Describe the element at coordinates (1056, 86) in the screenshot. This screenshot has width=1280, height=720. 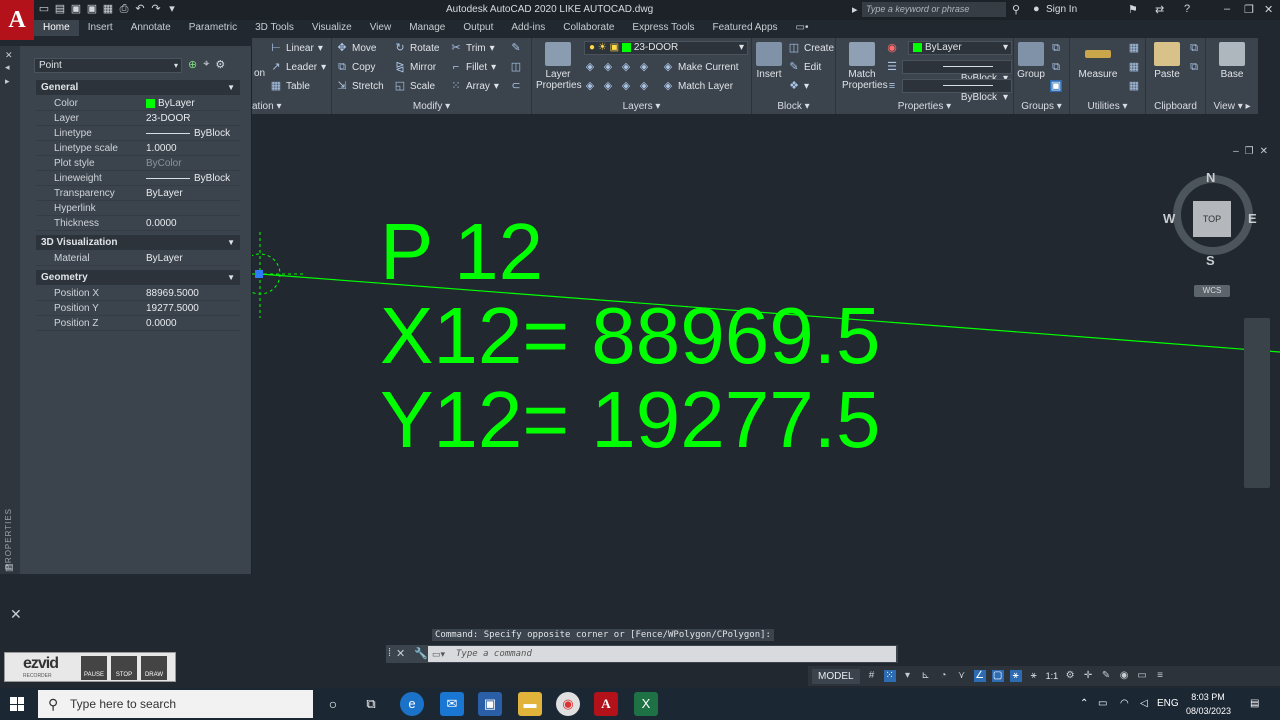
I see `group-select-icon: ▣` at that location.